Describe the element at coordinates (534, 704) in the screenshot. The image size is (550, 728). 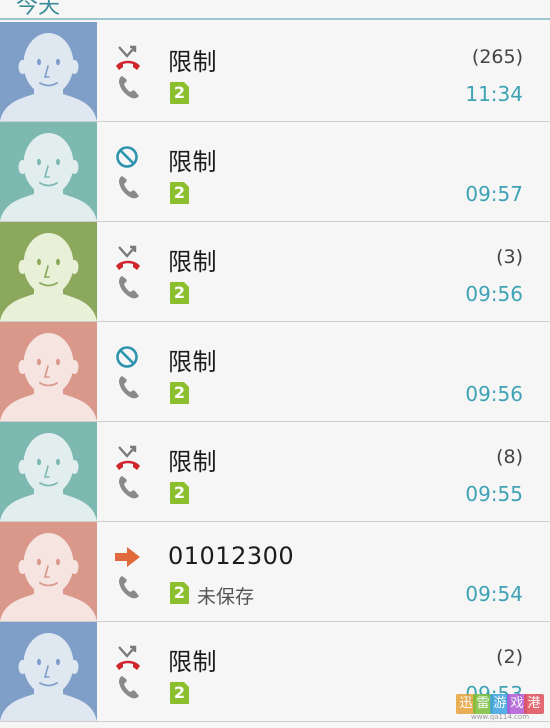
I see `watermark-char: 港` at that location.